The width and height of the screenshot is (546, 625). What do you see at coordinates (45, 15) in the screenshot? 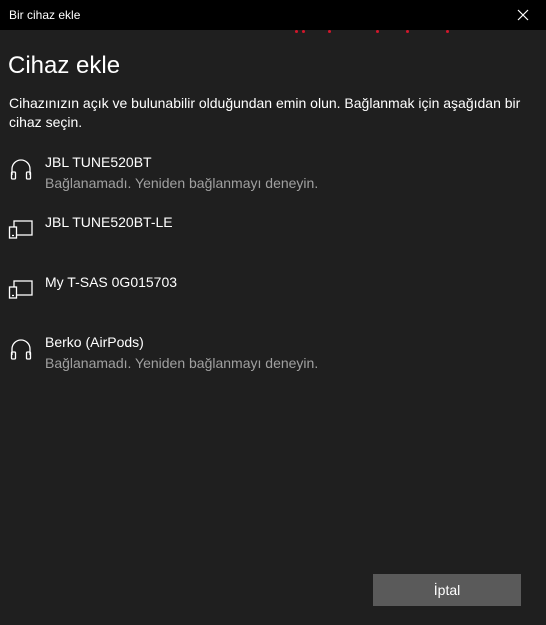
I see `window-title: Bir cihaz ekle` at bounding box center [45, 15].